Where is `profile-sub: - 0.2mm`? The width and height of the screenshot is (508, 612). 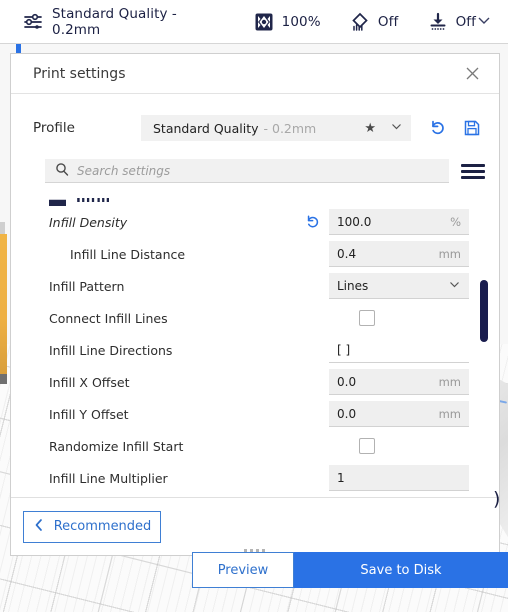 profile-sub: - 0.2mm is located at coordinates (290, 128).